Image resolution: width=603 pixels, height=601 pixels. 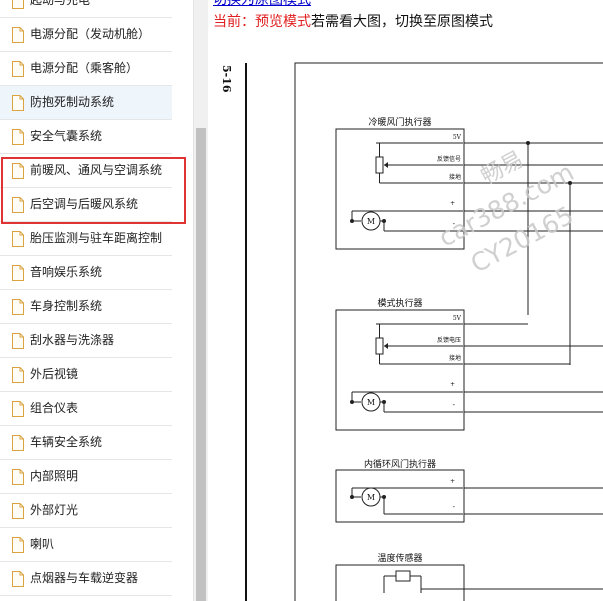 What do you see at coordinates (400, 464) in the screenshot?
I see `block-title: 内循环风门执行器` at bounding box center [400, 464].